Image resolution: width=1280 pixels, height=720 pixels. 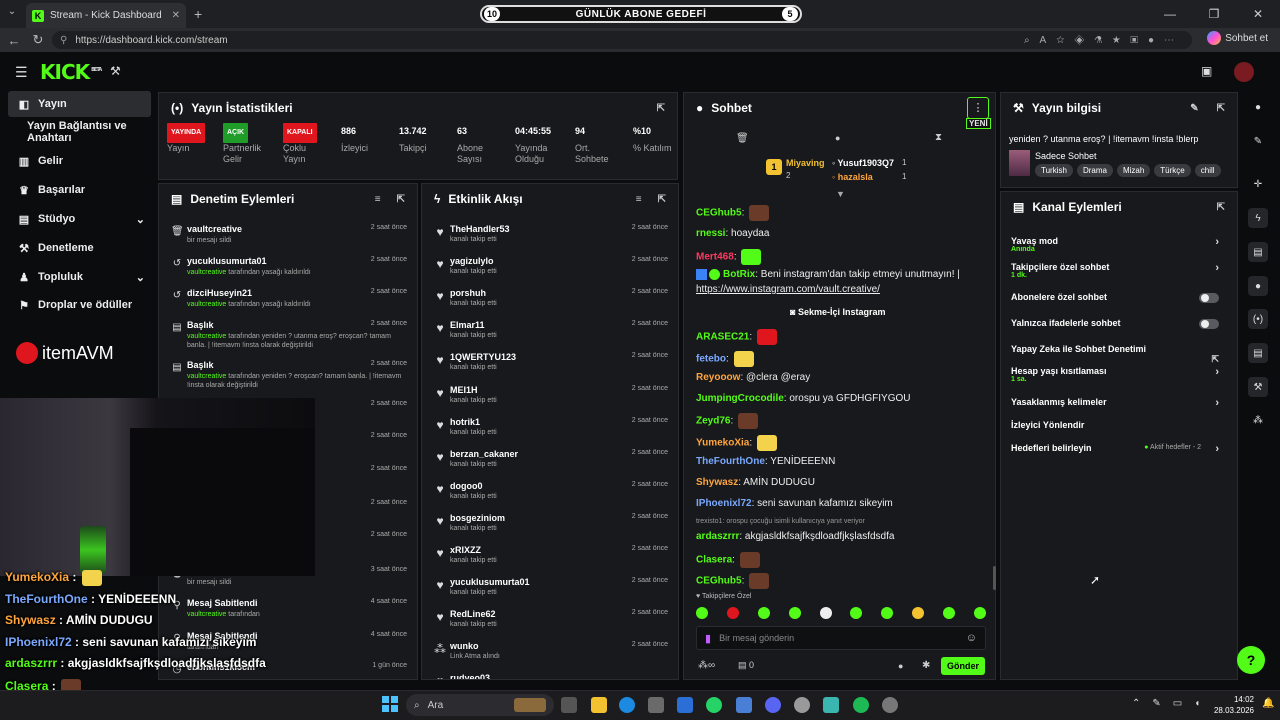 What do you see at coordinates (551, 270) in the screenshot?
I see `activity-row: ♥ yagizulylo kanalı takip etti 2 saat önce` at bounding box center [551, 270].